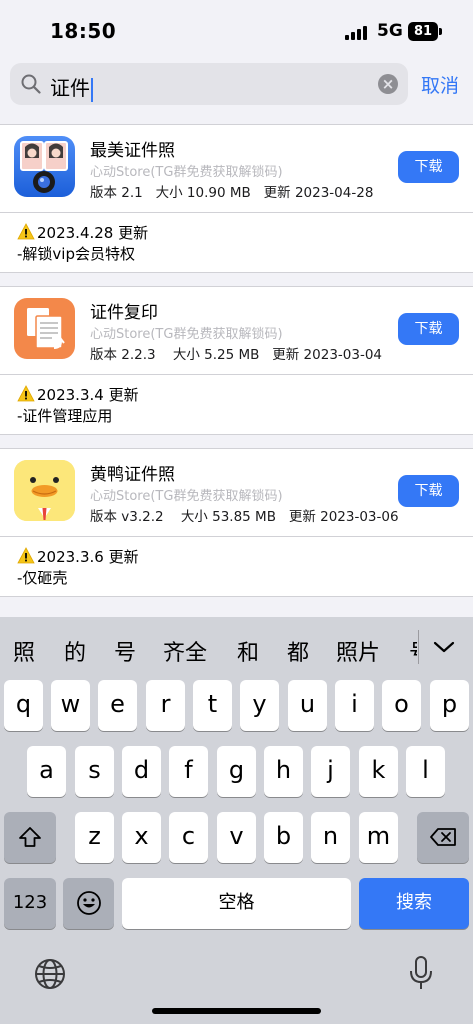 Image resolution: width=473 pixels, height=1024 pixels. I want to click on warning-icon, so click(26, 393).